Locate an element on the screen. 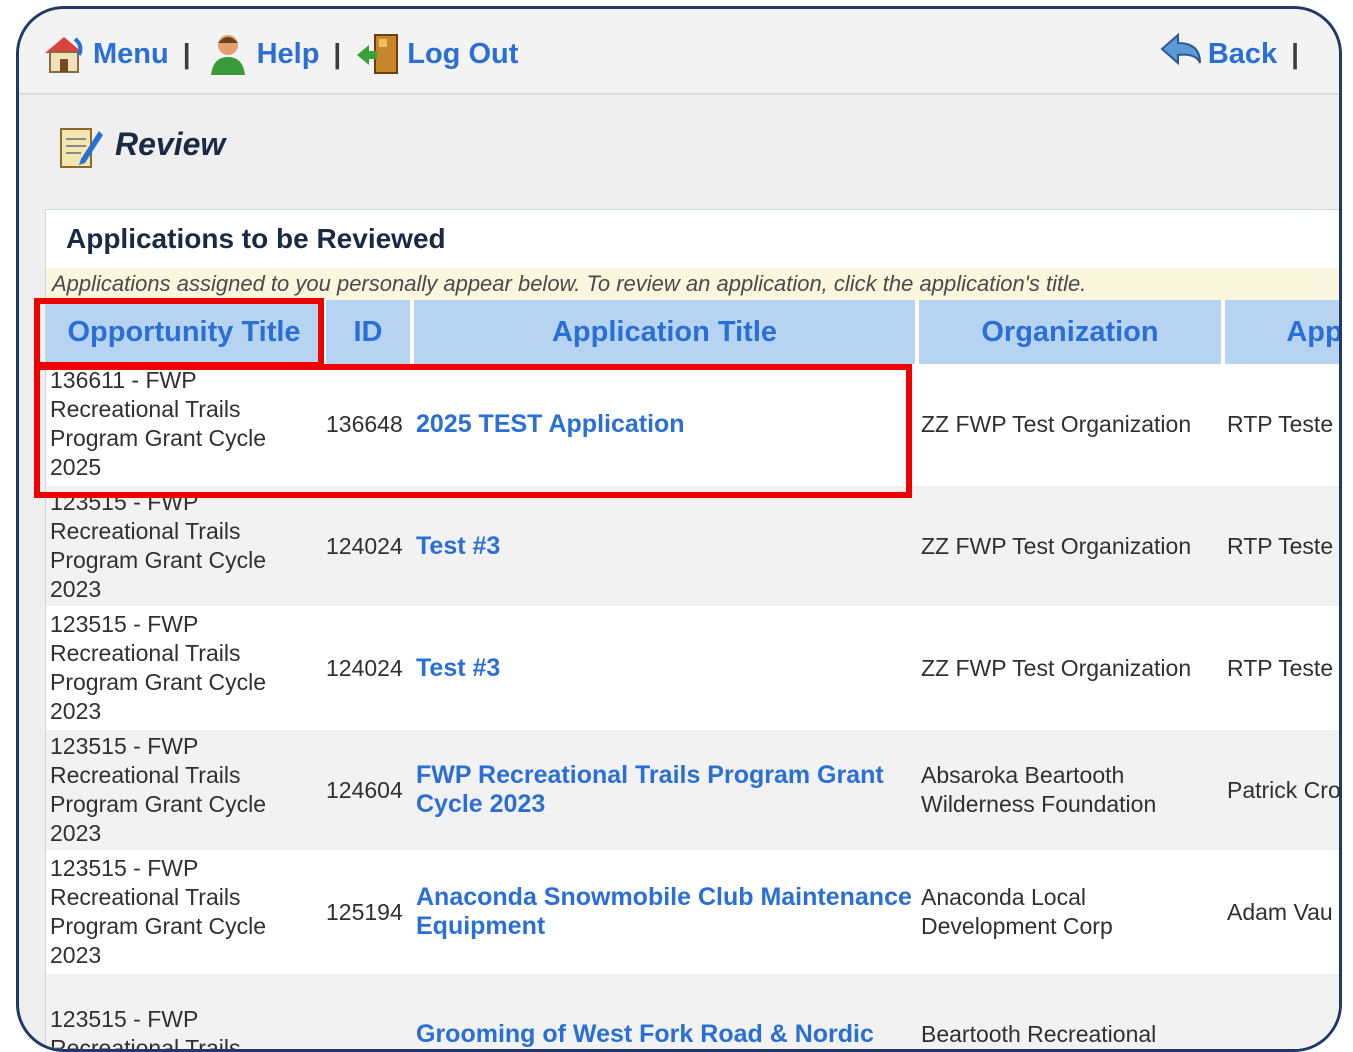 The image size is (1353, 1052). organization-cell: Beartooth Recreational is located at coordinates (1070, 1011).